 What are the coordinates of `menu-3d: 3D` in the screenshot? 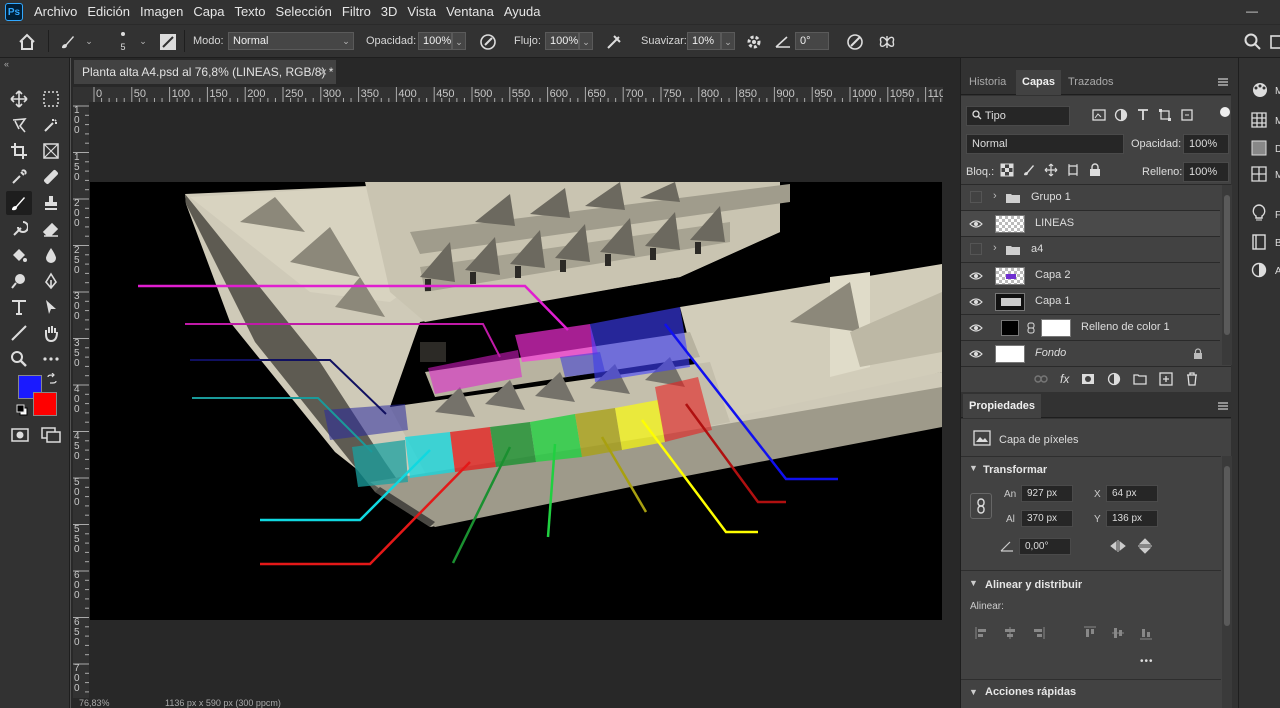 It's located at (389, 12).